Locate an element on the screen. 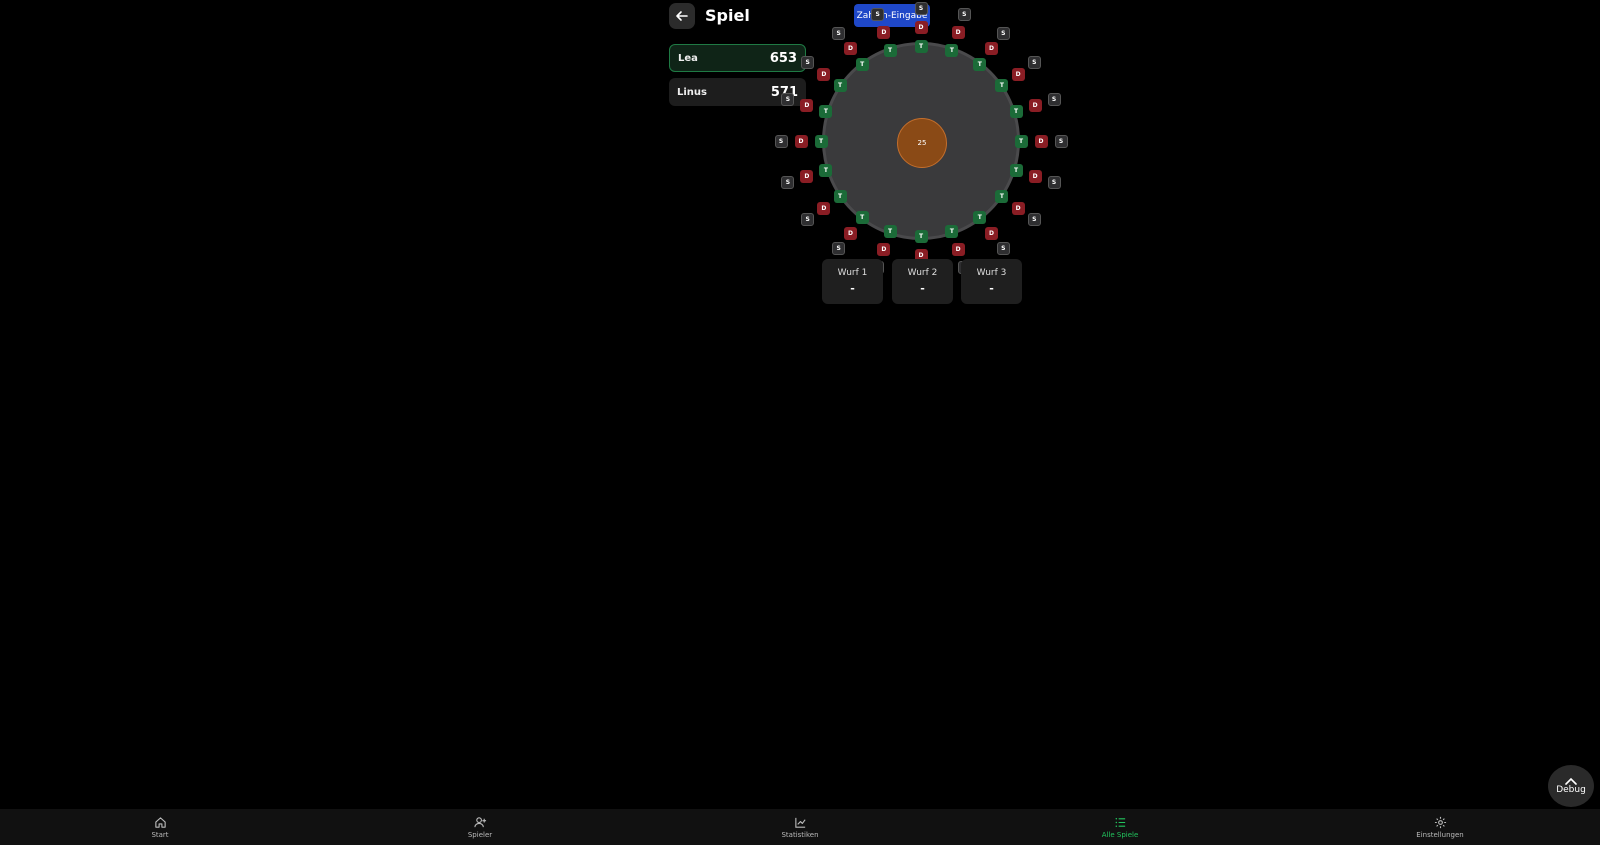  back-button is located at coordinates (682, 16).